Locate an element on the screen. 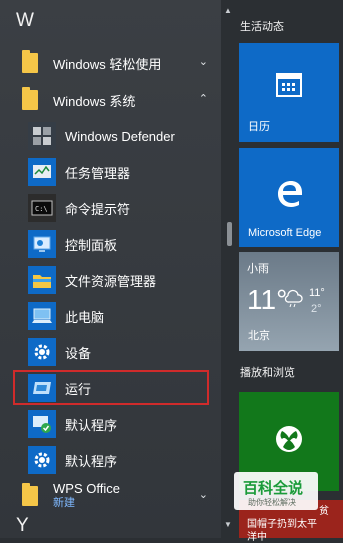  app-task-manager: 任务管理器 is located at coordinates (109, 172).